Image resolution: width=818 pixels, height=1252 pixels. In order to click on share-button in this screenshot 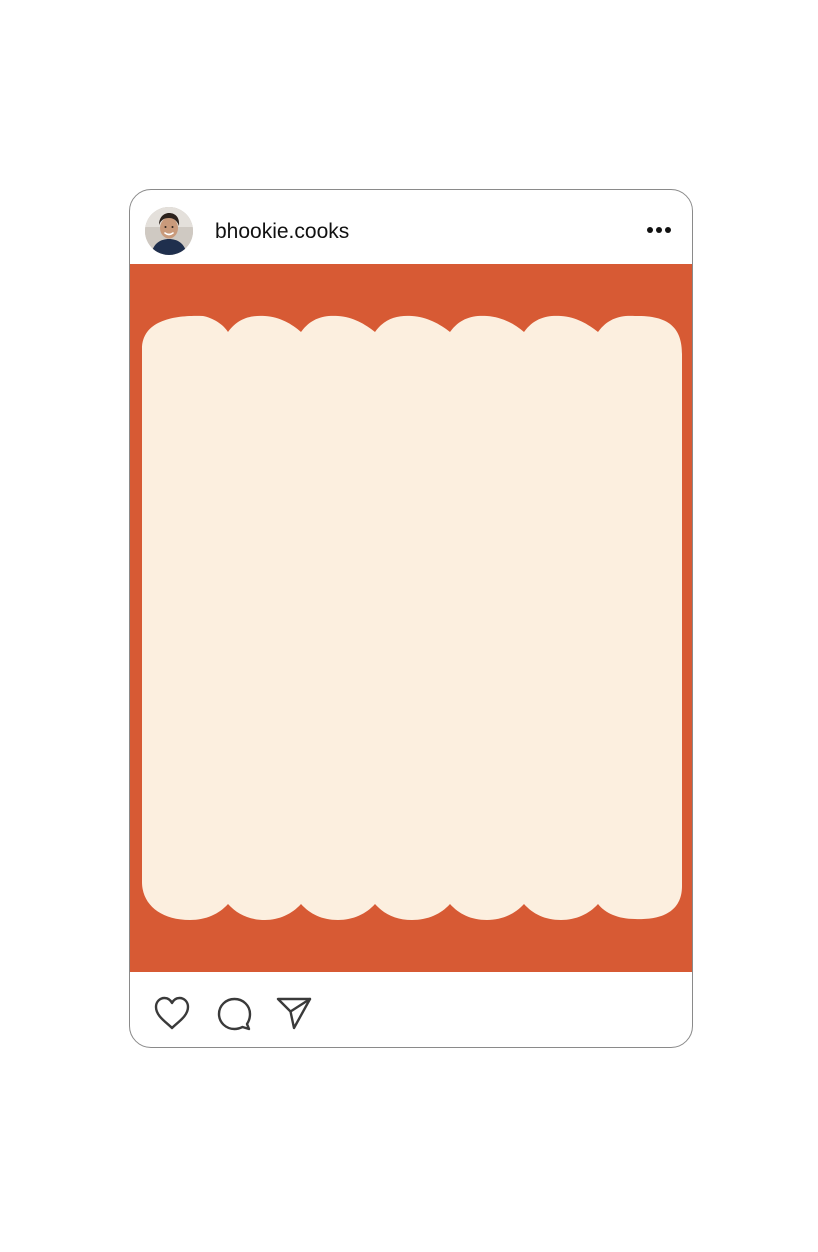, I will do `click(294, 1014)`.